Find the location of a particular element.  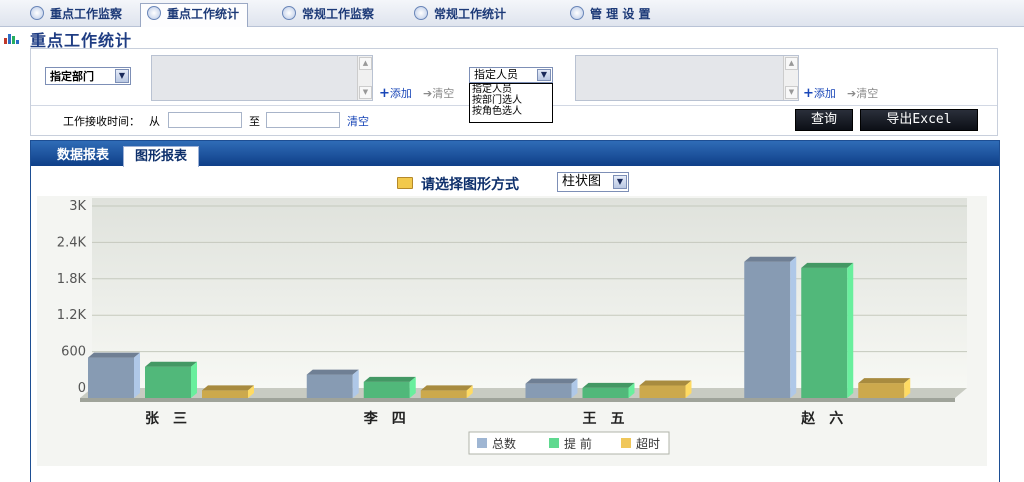

person-select-options: 指定人员 按部门选人 按角色选人 is located at coordinates (511, 103).